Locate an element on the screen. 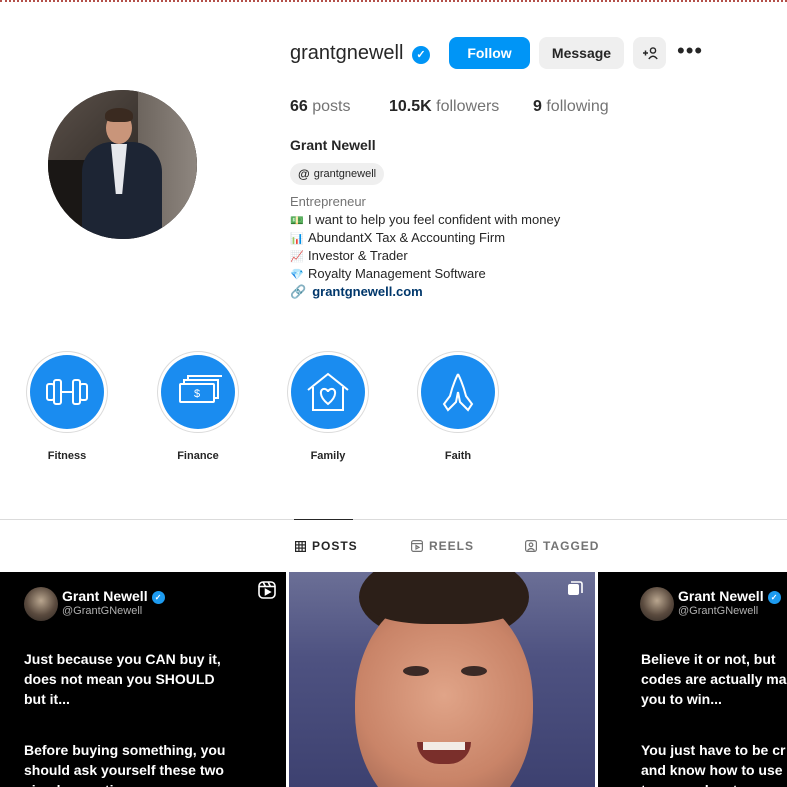 The image size is (787, 787). tab-posts-label: POSTS is located at coordinates (335, 546).